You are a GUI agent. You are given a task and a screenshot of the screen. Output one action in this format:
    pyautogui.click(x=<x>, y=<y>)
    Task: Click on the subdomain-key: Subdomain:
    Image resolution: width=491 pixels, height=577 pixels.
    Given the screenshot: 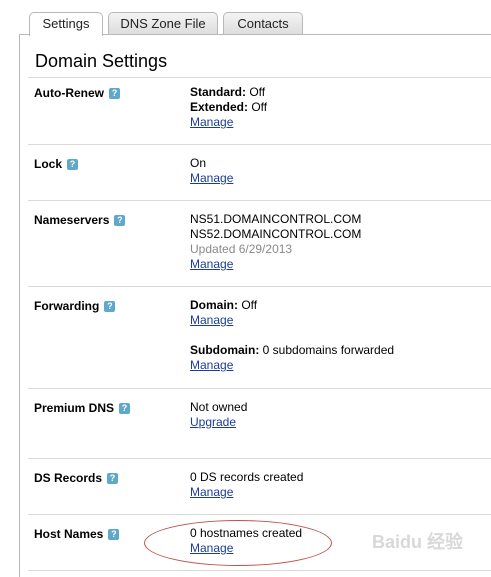 What is the action you would take?
    pyautogui.click(x=225, y=350)
    